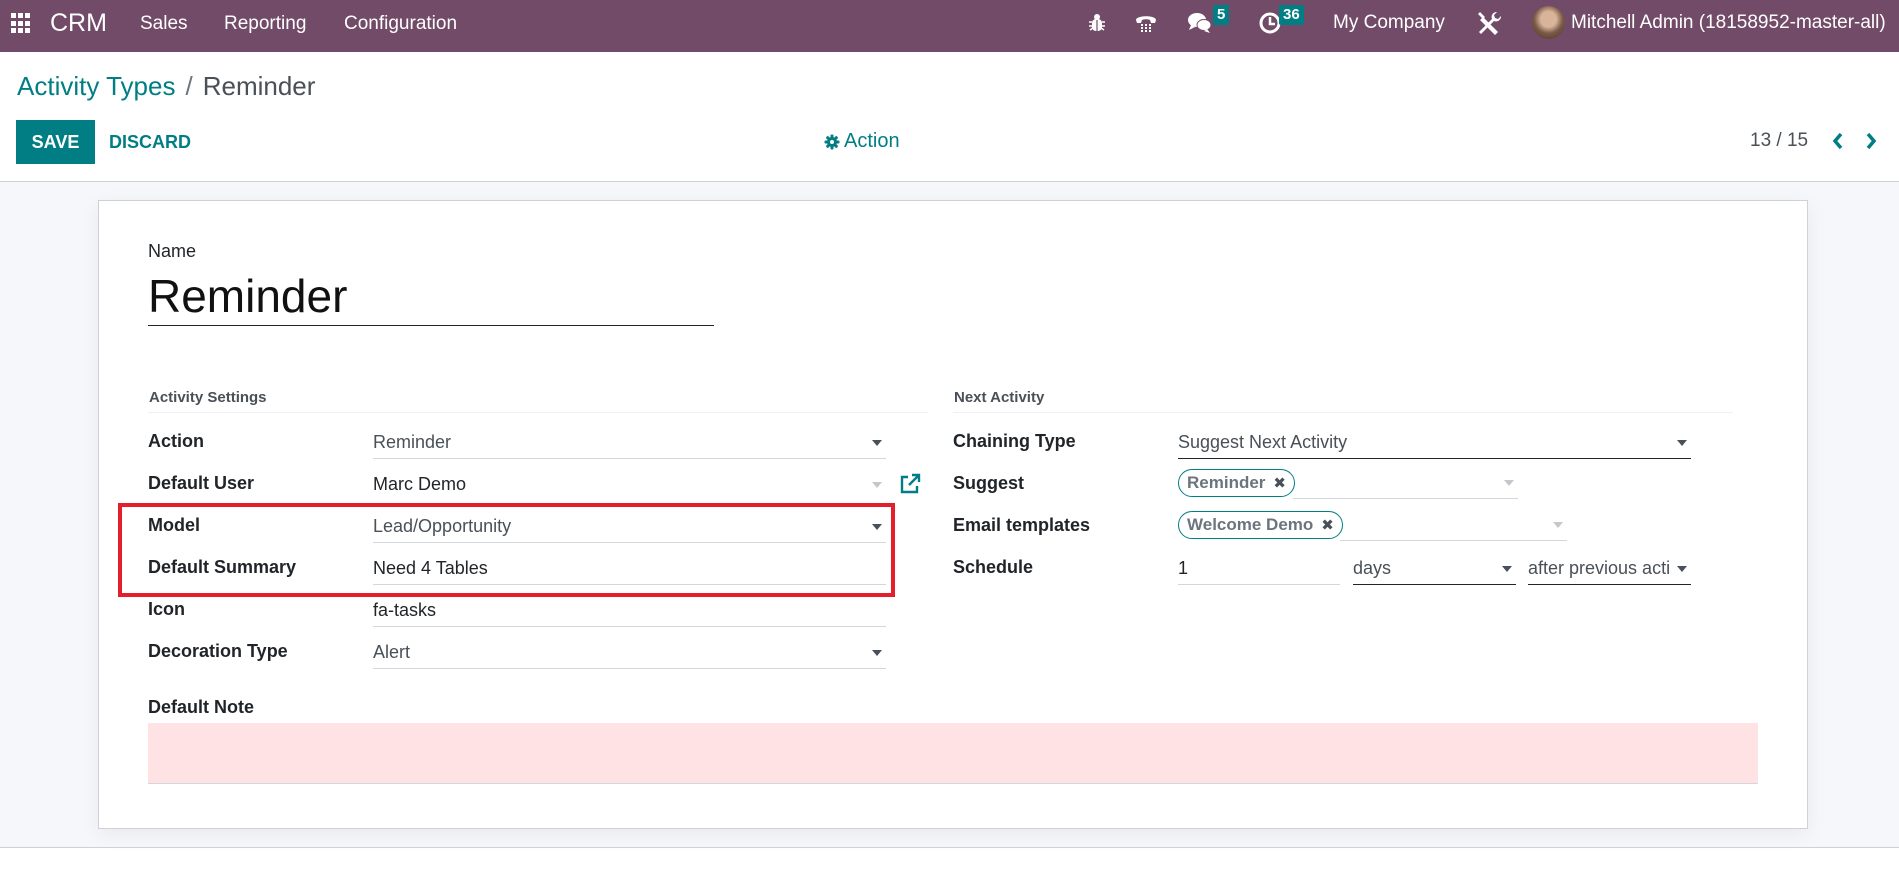 The width and height of the screenshot is (1899, 883). Describe the element at coordinates (1291, 15) in the screenshot. I see `activities-count-badge: 36` at that location.